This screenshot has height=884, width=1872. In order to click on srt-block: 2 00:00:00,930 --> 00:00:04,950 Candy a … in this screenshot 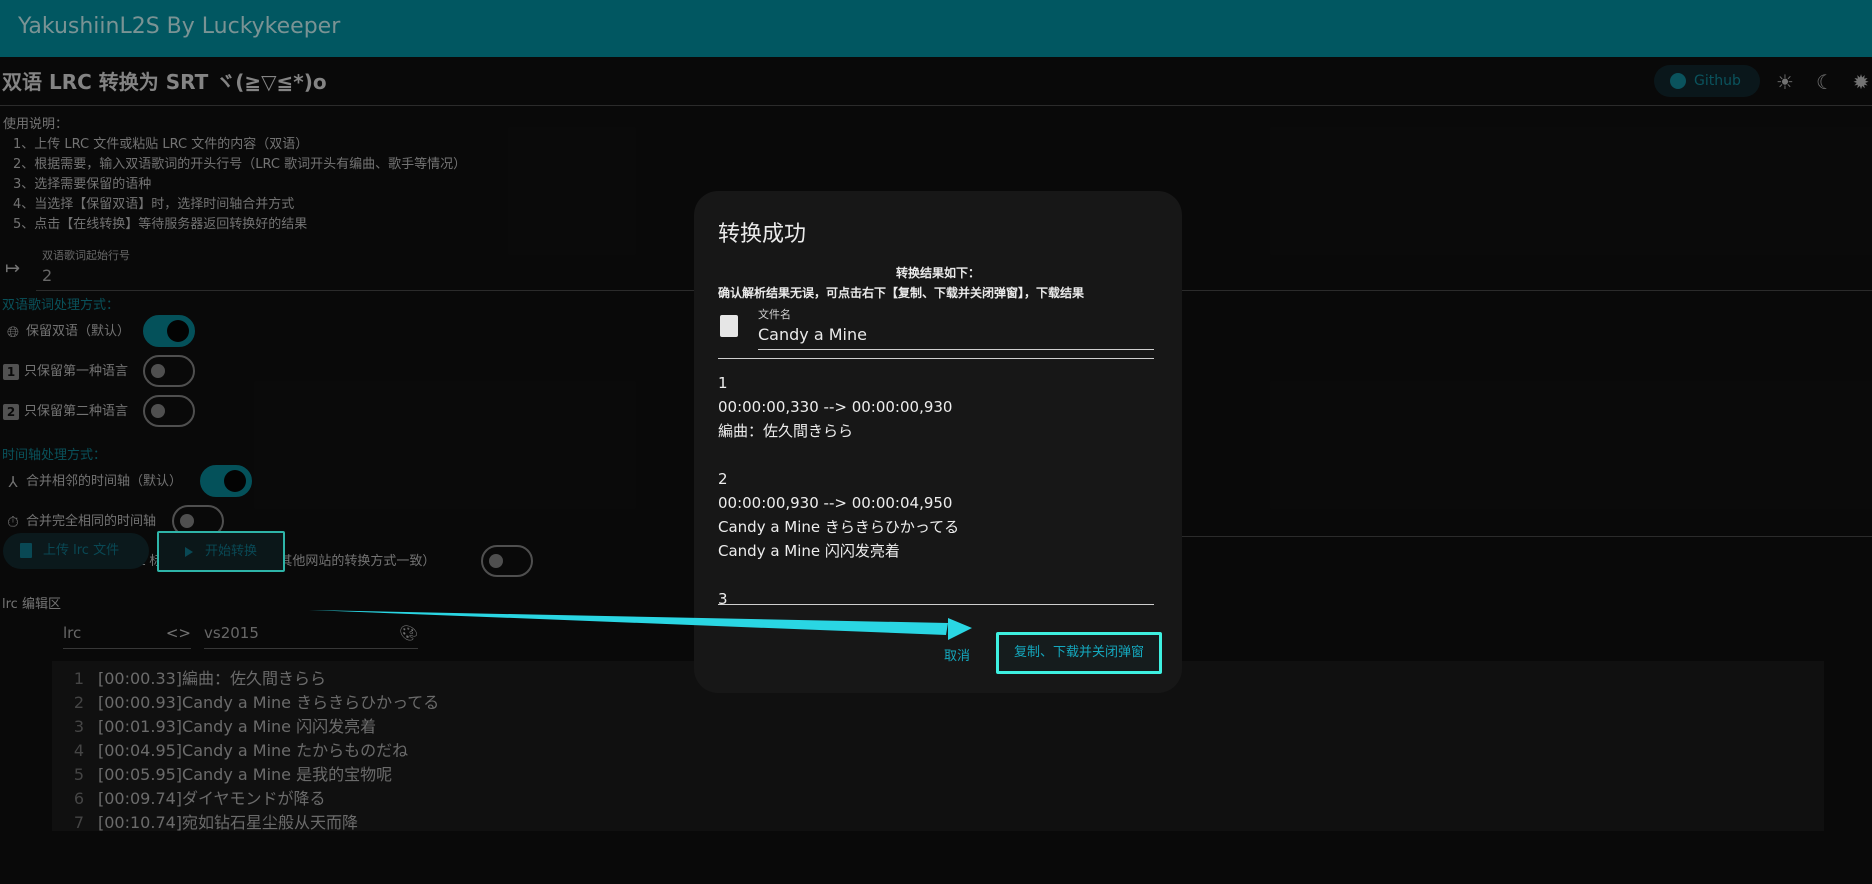, I will do `click(839, 515)`.